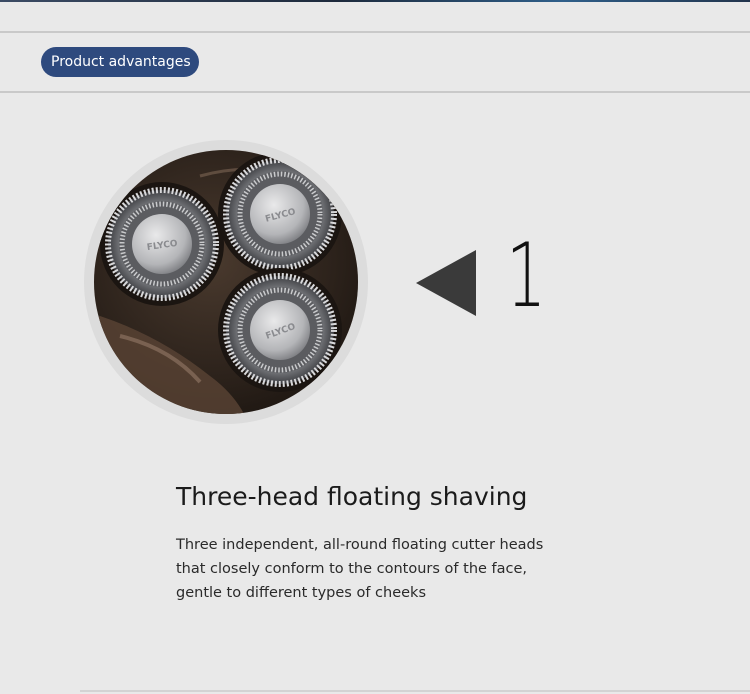 The image size is (750, 694). Describe the element at coordinates (375, 32) in the screenshot. I see `header-top-divider` at that location.